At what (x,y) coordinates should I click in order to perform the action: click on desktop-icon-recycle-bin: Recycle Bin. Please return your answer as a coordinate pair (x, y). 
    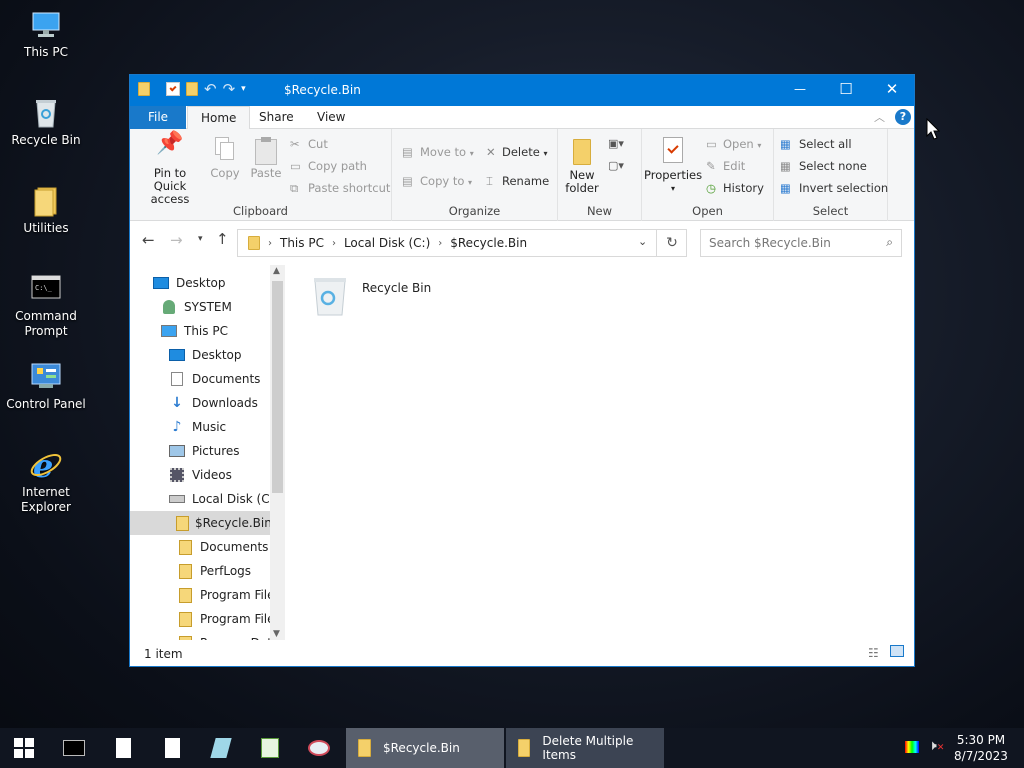
    Looking at the image, I should click on (46, 122).